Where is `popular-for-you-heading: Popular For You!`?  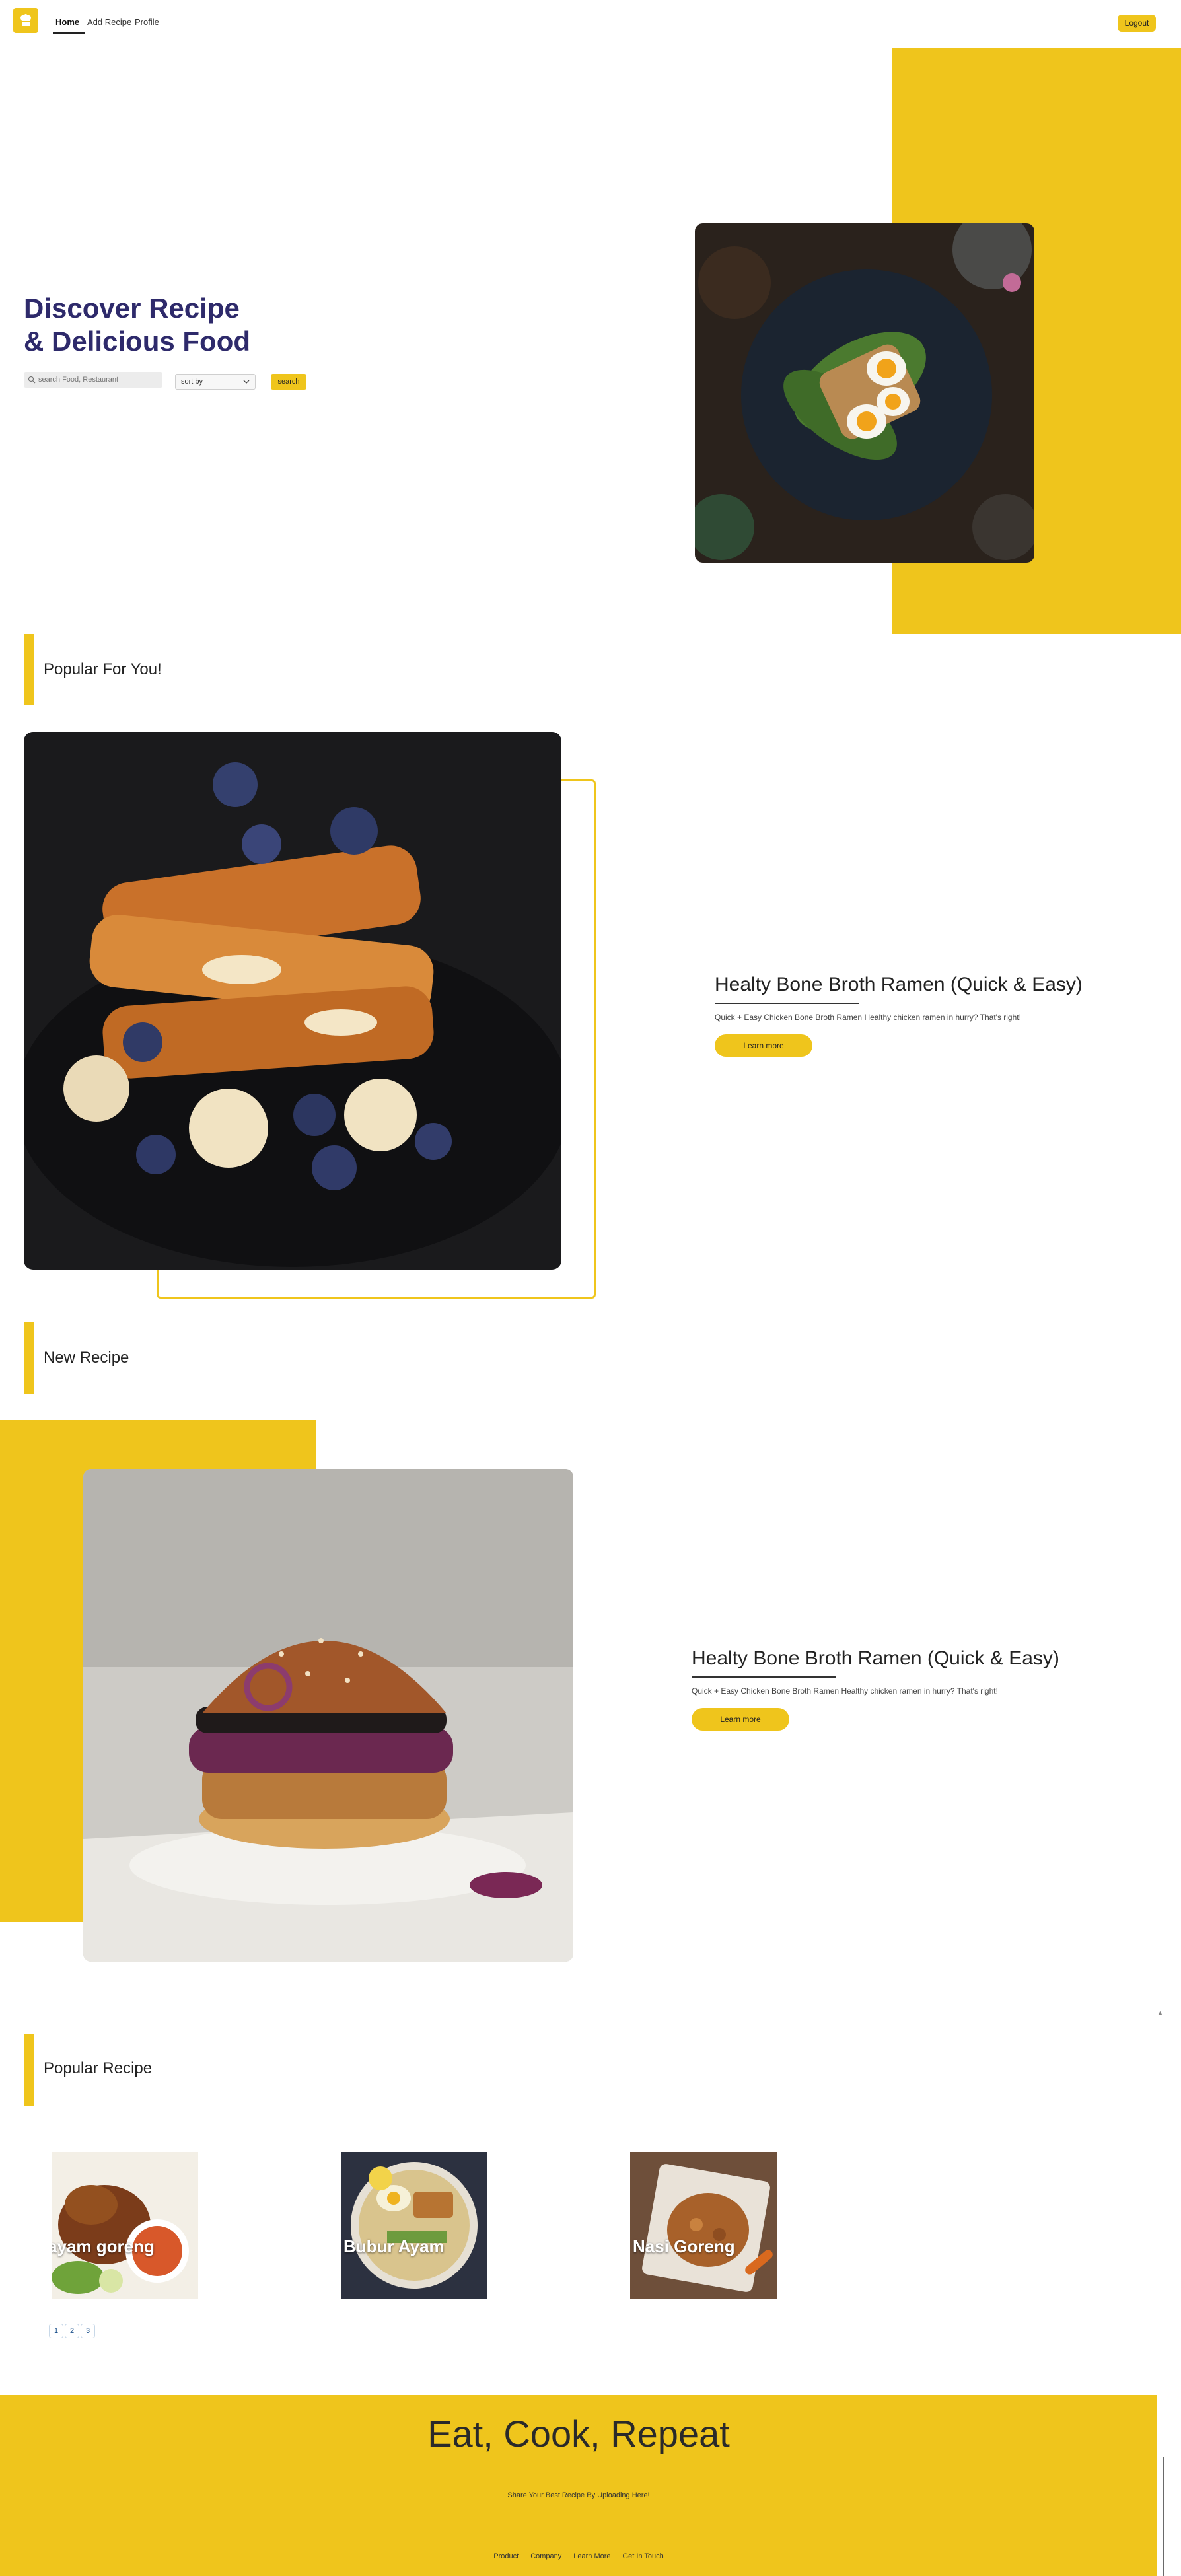
popular-for-you-heading: Popular For You! is located at coordinates (103, 670).